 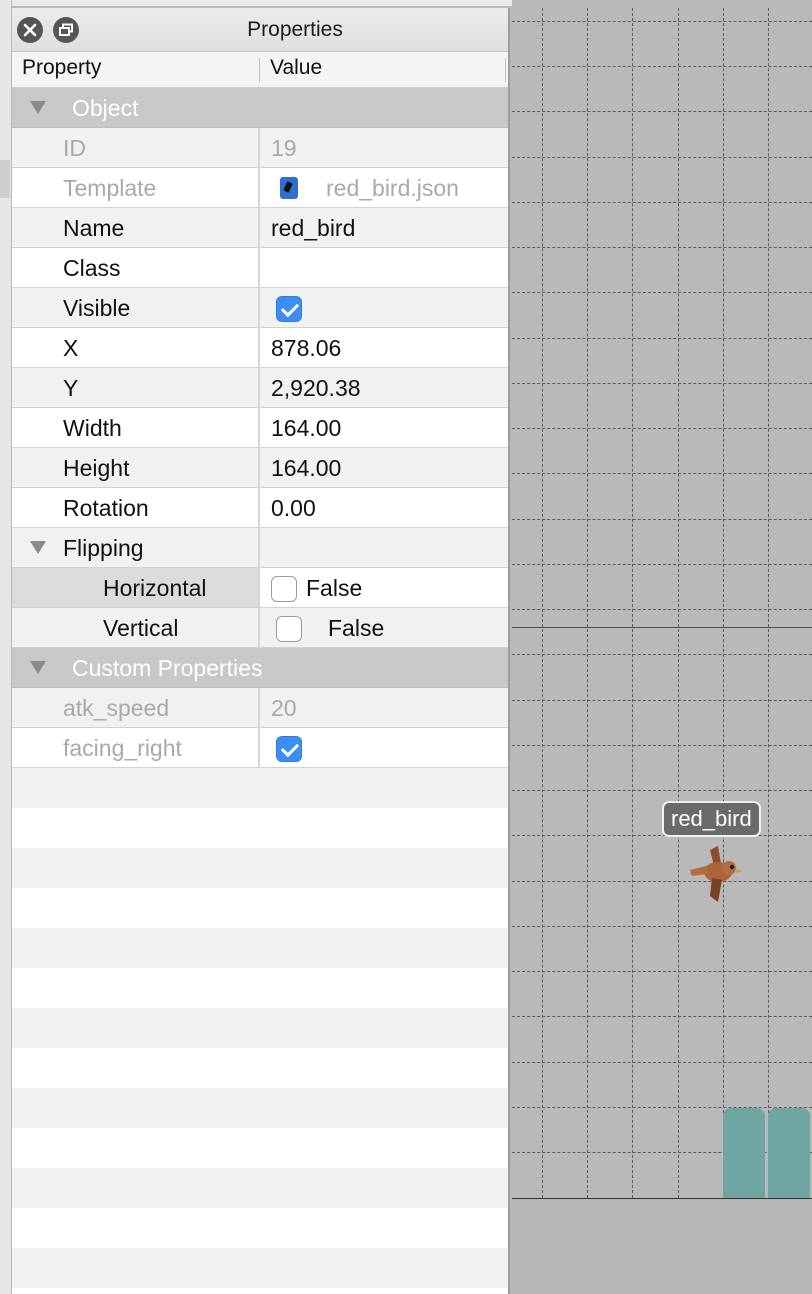 I want to click on property-label: Template, so click(x=110, y=188).